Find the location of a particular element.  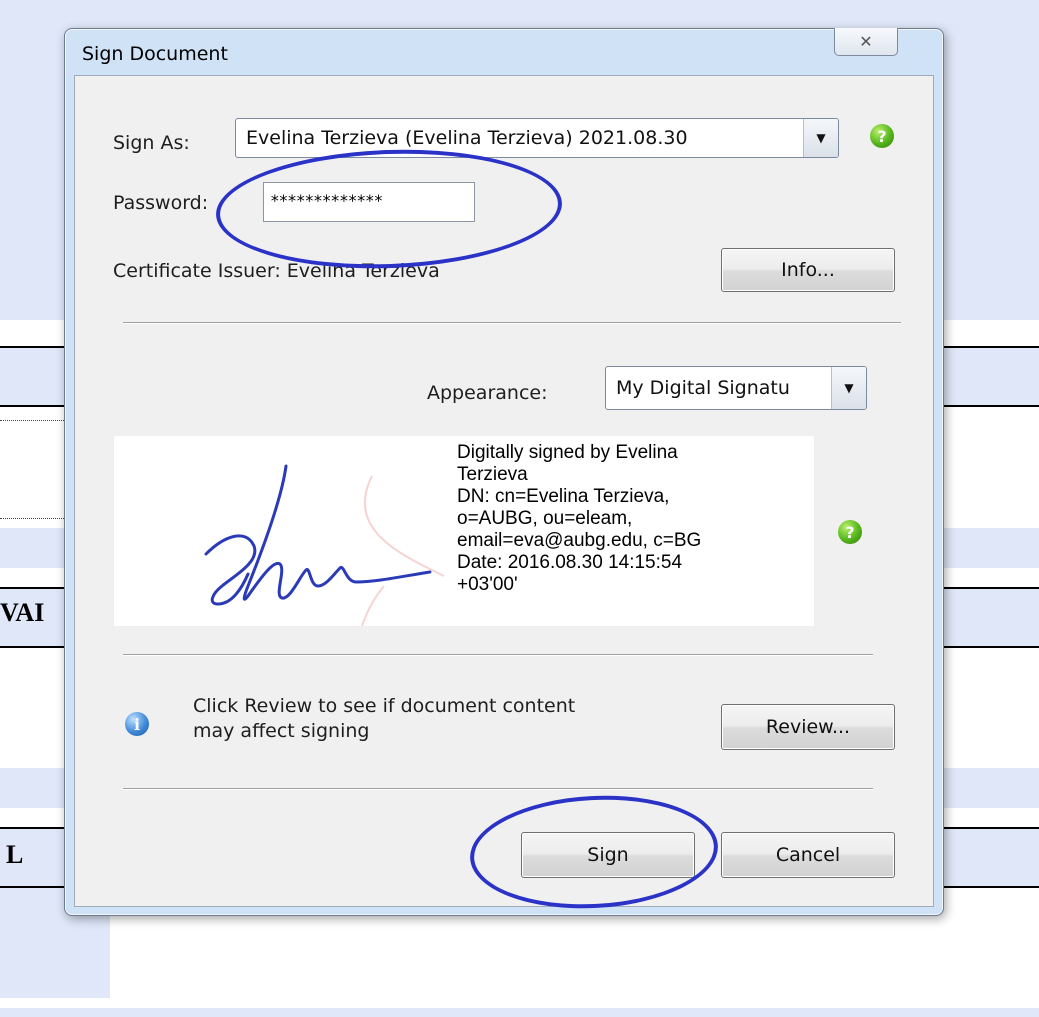

bg-band is located at coordinates (519, 1012).